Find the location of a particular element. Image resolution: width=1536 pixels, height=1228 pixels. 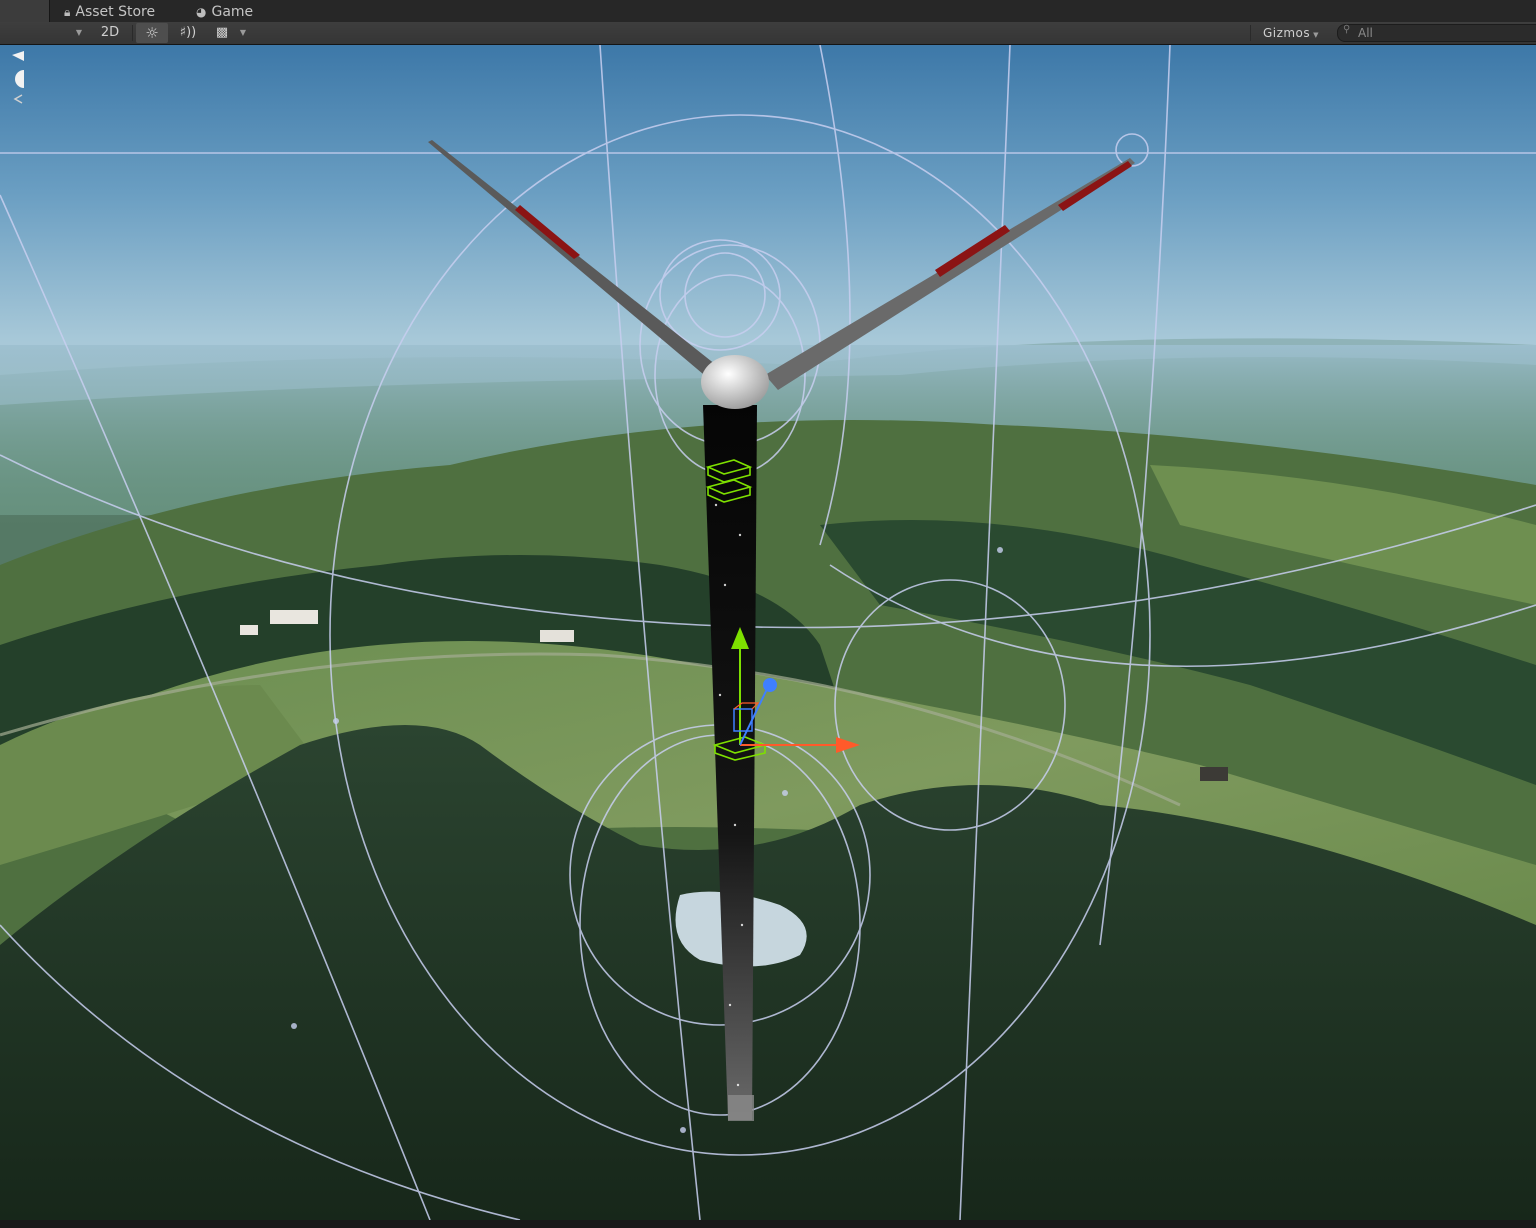

search-icon: ⚲ is located at coordinates (1347, 29).